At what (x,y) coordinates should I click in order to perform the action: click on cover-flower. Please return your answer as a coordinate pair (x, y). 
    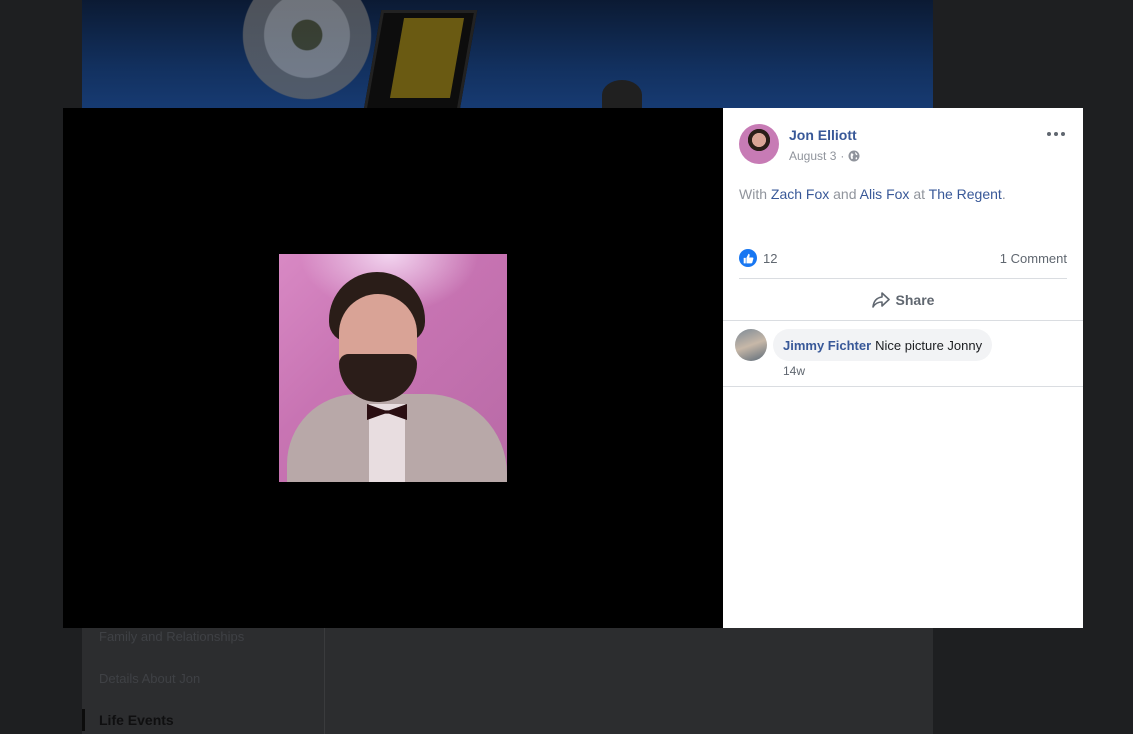
    Looking at the image, I should click on (307, 55).